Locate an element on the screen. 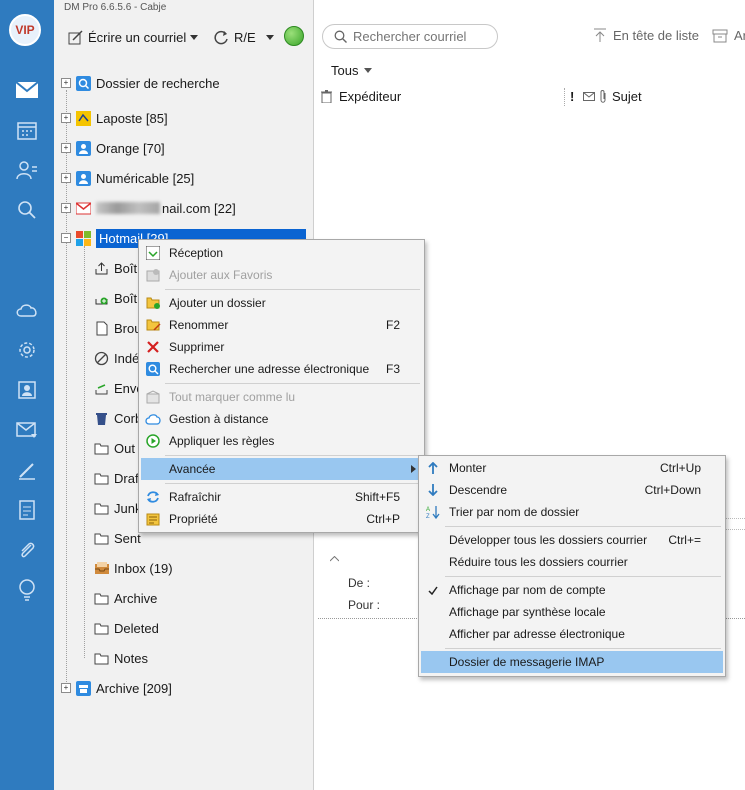  online-status-icon is located at coordinates (294, 36).